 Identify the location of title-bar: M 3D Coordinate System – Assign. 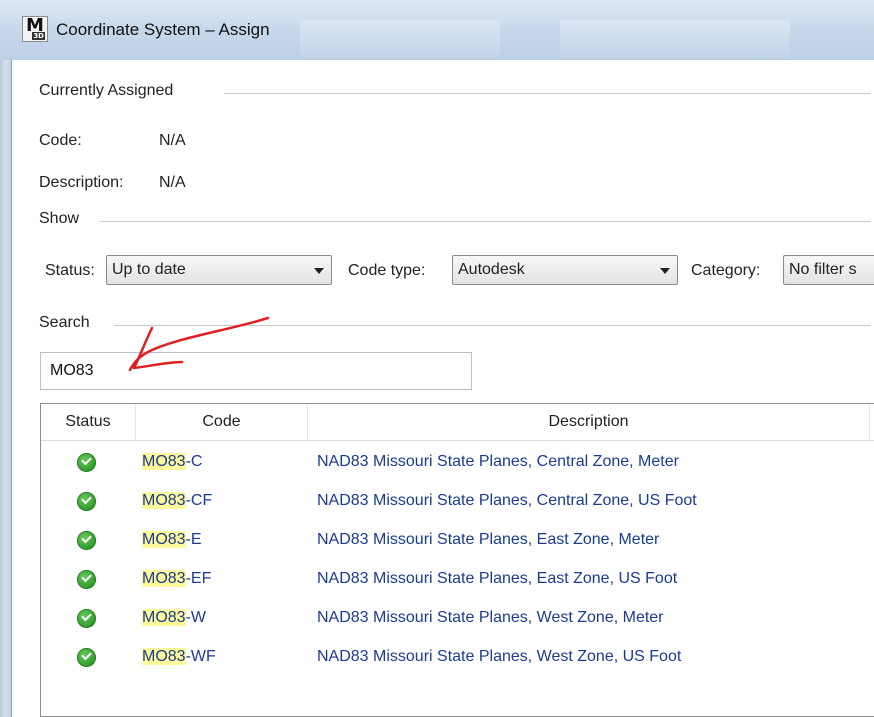
(437, 30).